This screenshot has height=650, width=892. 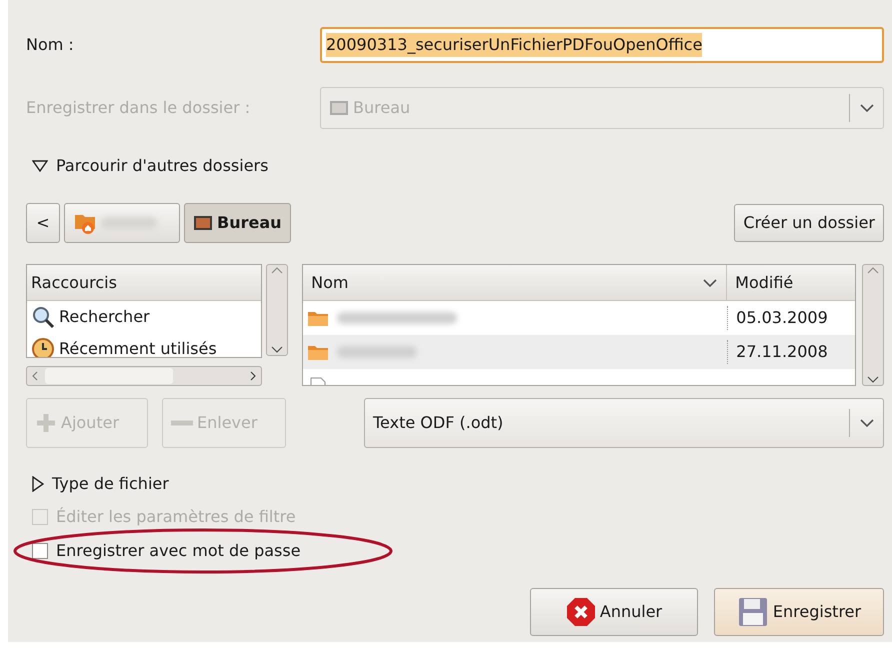 What do you see at coordinates (809, 223) in the screenshot?
I see `create-folder-button: Créer un dossier` at bounding box center [809, 223].